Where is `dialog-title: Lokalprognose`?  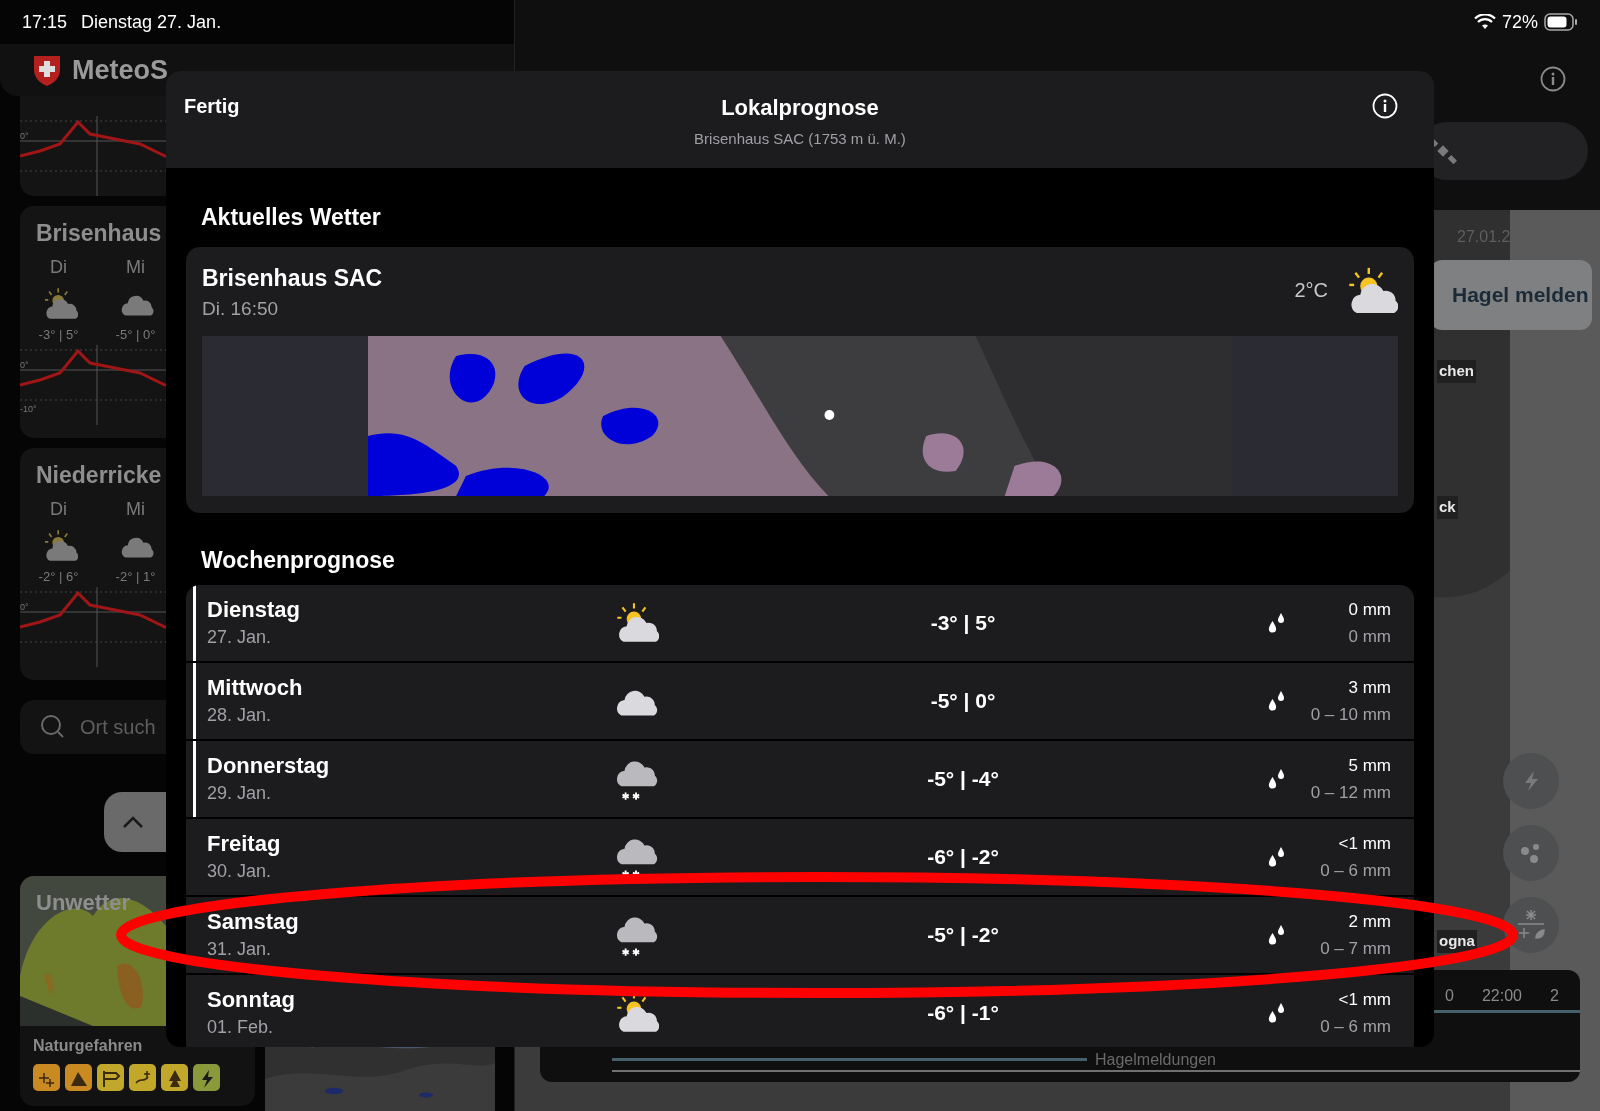
dialog-title: Lokalprognose is located at coordinates (800, 108).